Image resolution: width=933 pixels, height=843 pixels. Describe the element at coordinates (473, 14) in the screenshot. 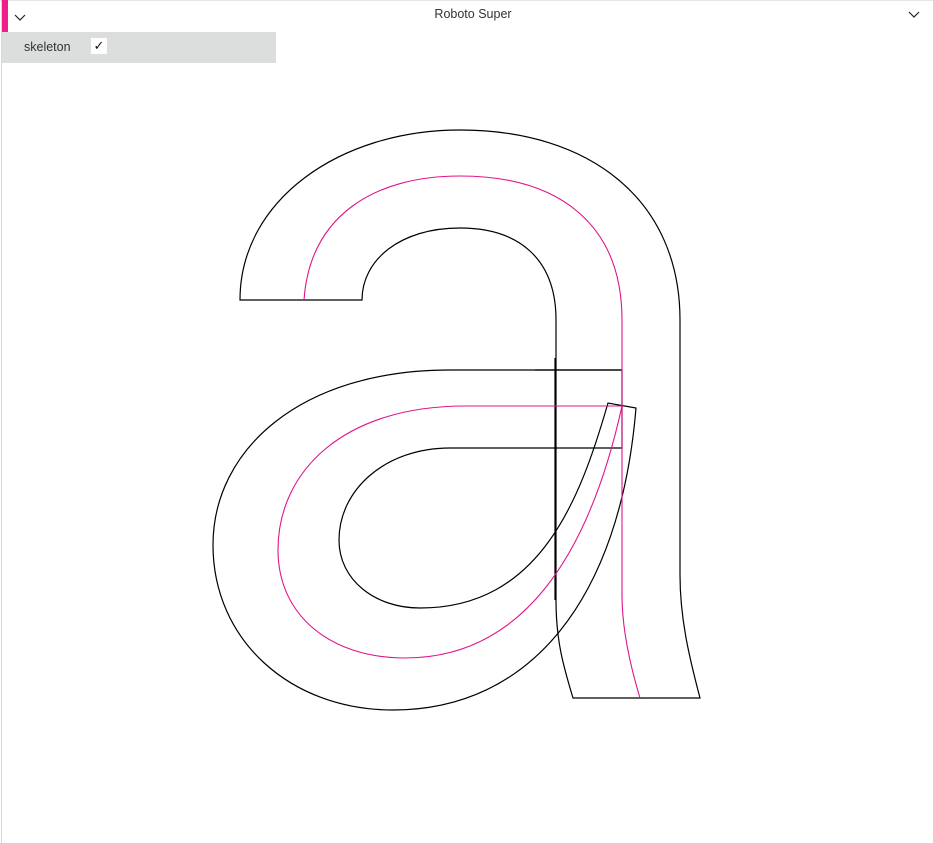

I see `window-title: Roboto Super` at that location.